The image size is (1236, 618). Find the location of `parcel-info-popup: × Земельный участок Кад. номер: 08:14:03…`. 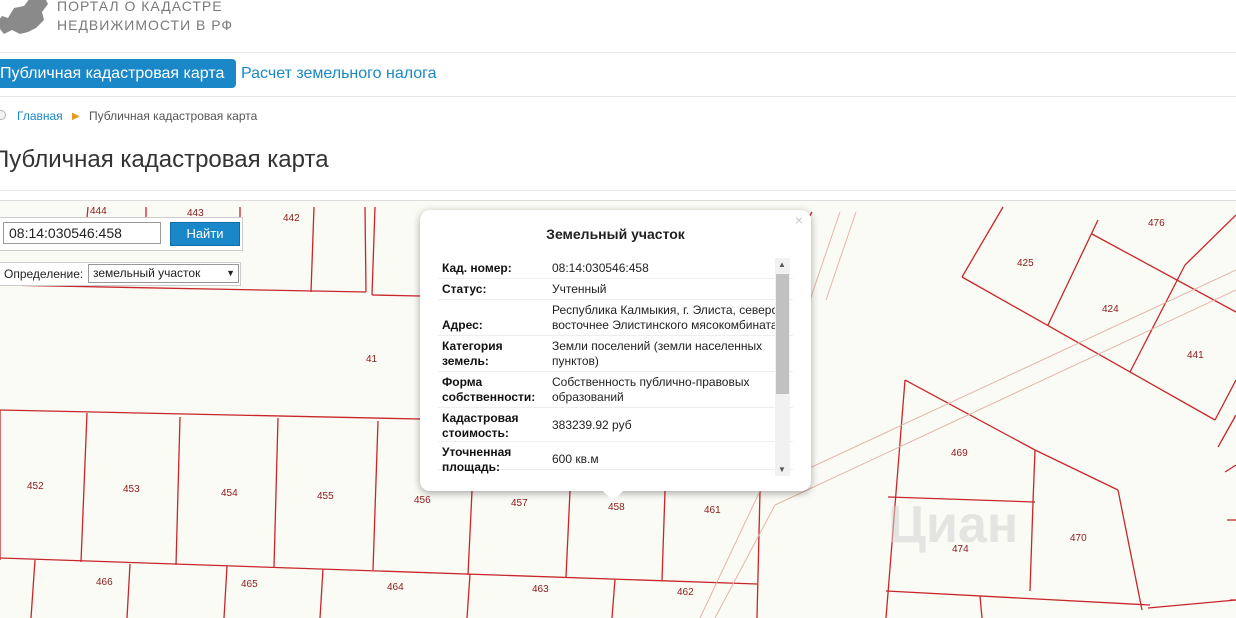

parcel-info-popup: × Земельный участок Кад. номер: 08:14:03… is located at coordinates (615, 350).